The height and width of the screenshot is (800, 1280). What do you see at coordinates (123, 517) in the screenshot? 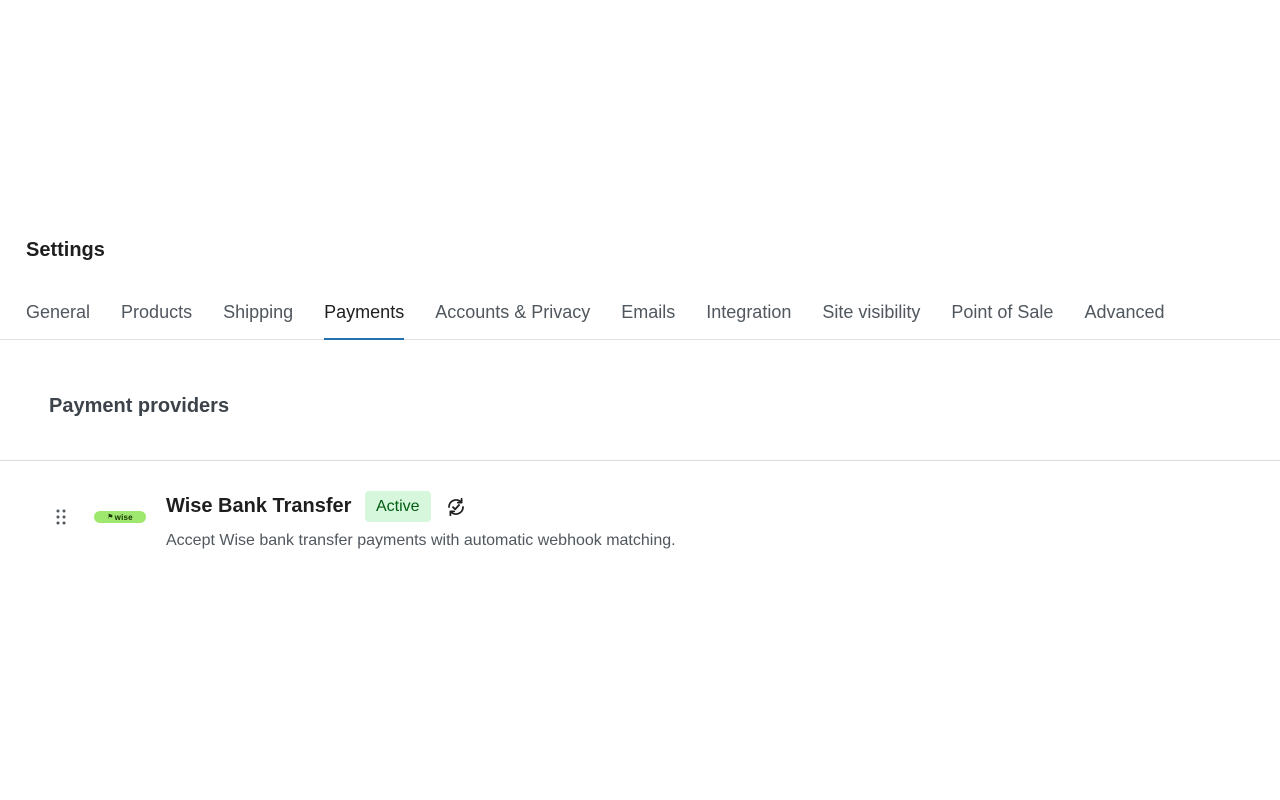
I see `logo-text: wise` at bounding box center [123, 517].